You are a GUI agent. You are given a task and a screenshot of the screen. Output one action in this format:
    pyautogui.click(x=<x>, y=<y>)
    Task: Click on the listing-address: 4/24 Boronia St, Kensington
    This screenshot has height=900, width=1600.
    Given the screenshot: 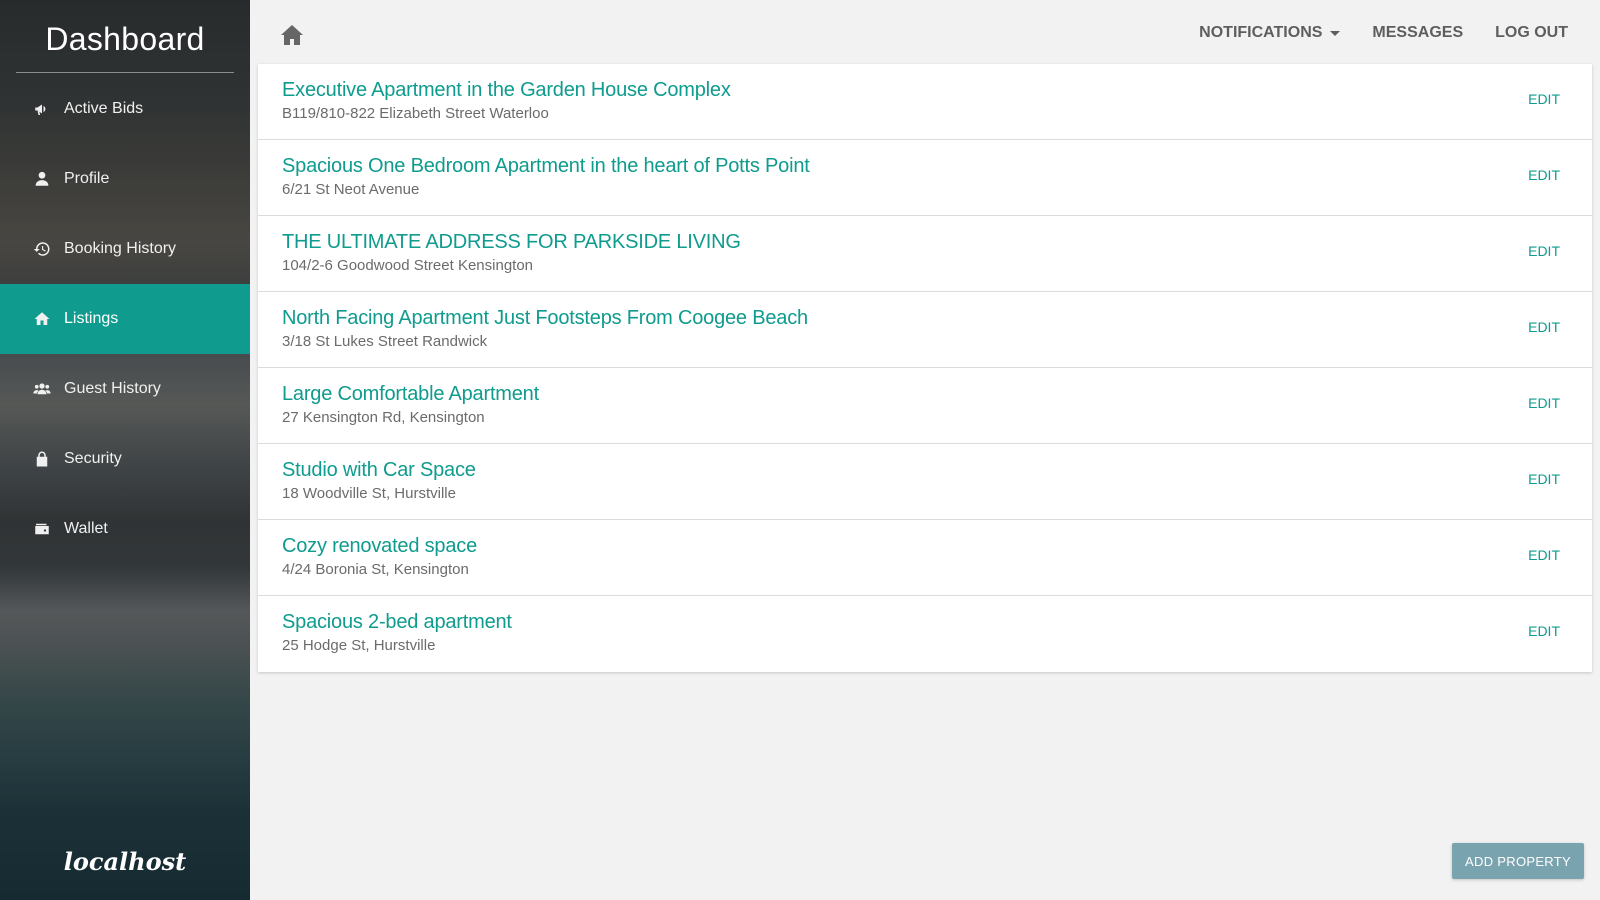 What is the action you would take?
    pyautogui.click(x=375, y=569)
    